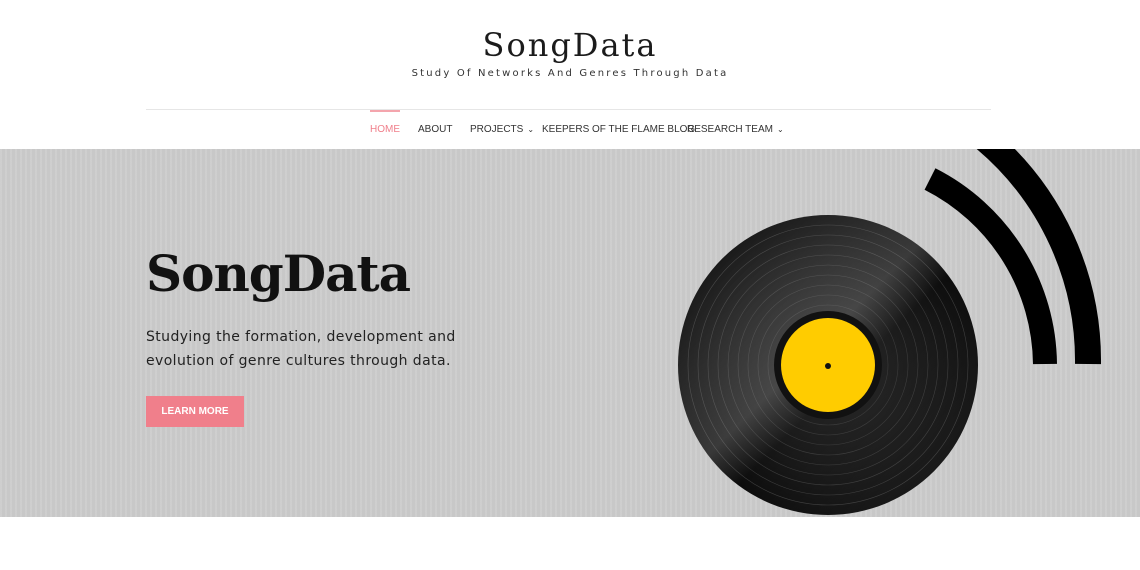  What do you see at coordinates (497, 129) in the screenshot?
I see `nav-item-label: PROJECTS` at bounding box center [497, 129].